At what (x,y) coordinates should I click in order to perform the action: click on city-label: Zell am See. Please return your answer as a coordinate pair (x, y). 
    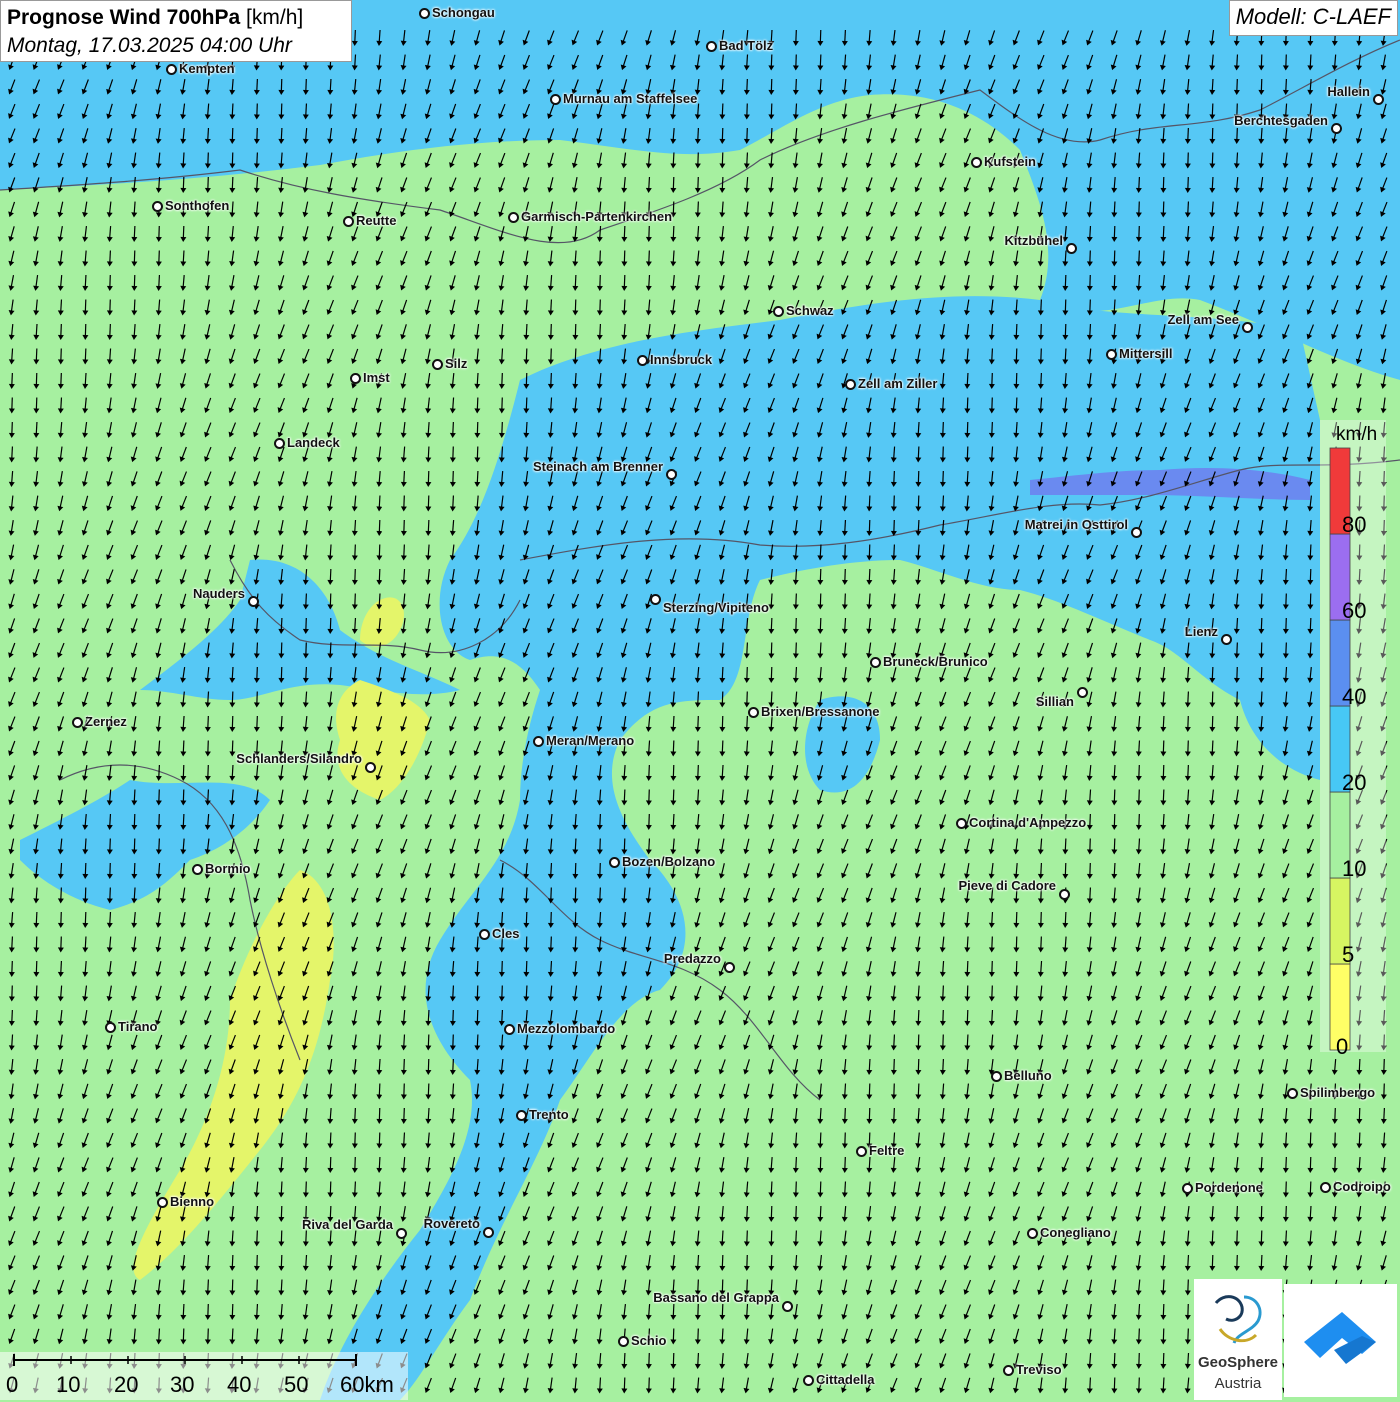
    Looking at the image, I should click on (1203, 319).